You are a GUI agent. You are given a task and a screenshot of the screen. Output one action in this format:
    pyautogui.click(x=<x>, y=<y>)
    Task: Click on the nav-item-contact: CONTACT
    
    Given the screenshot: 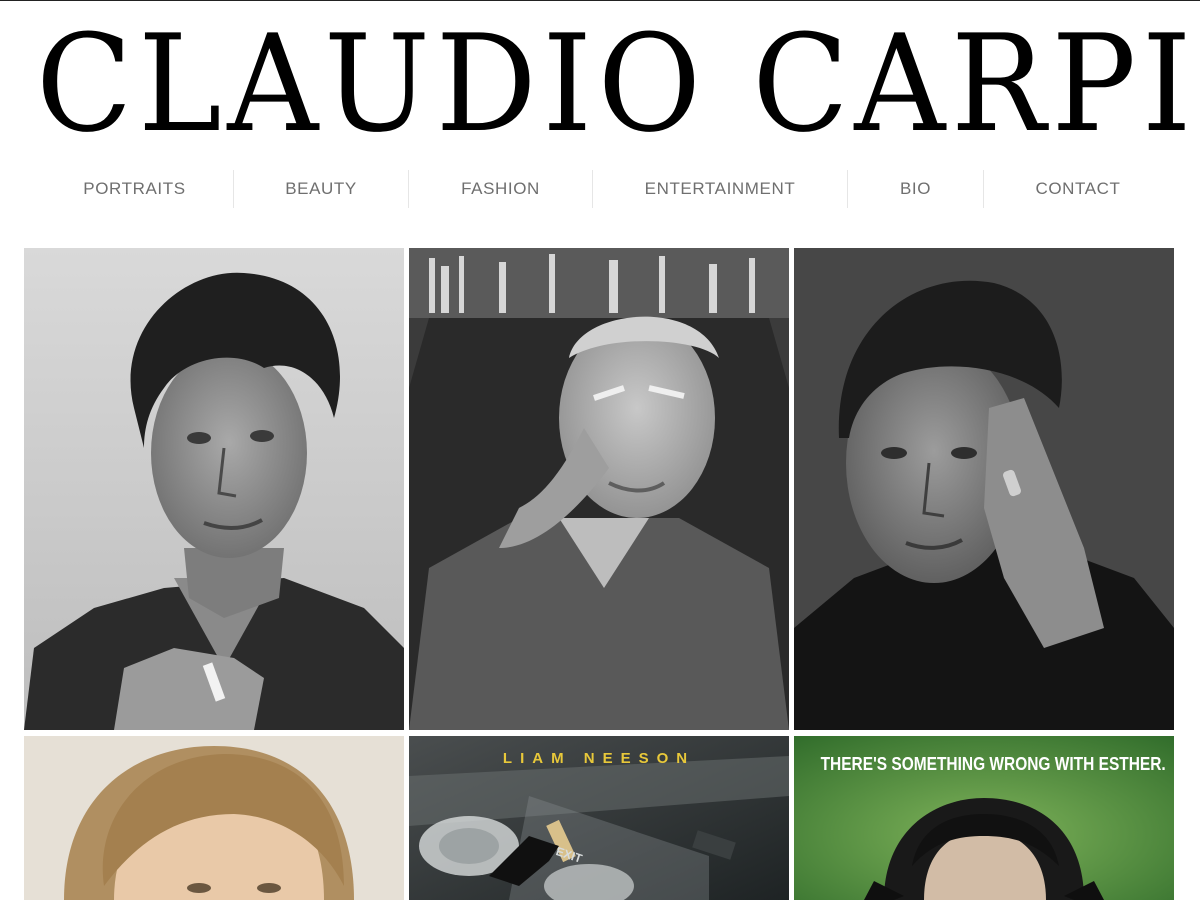 What is the action you would take?
    pyautogui.click(x=1078, y=189)
    